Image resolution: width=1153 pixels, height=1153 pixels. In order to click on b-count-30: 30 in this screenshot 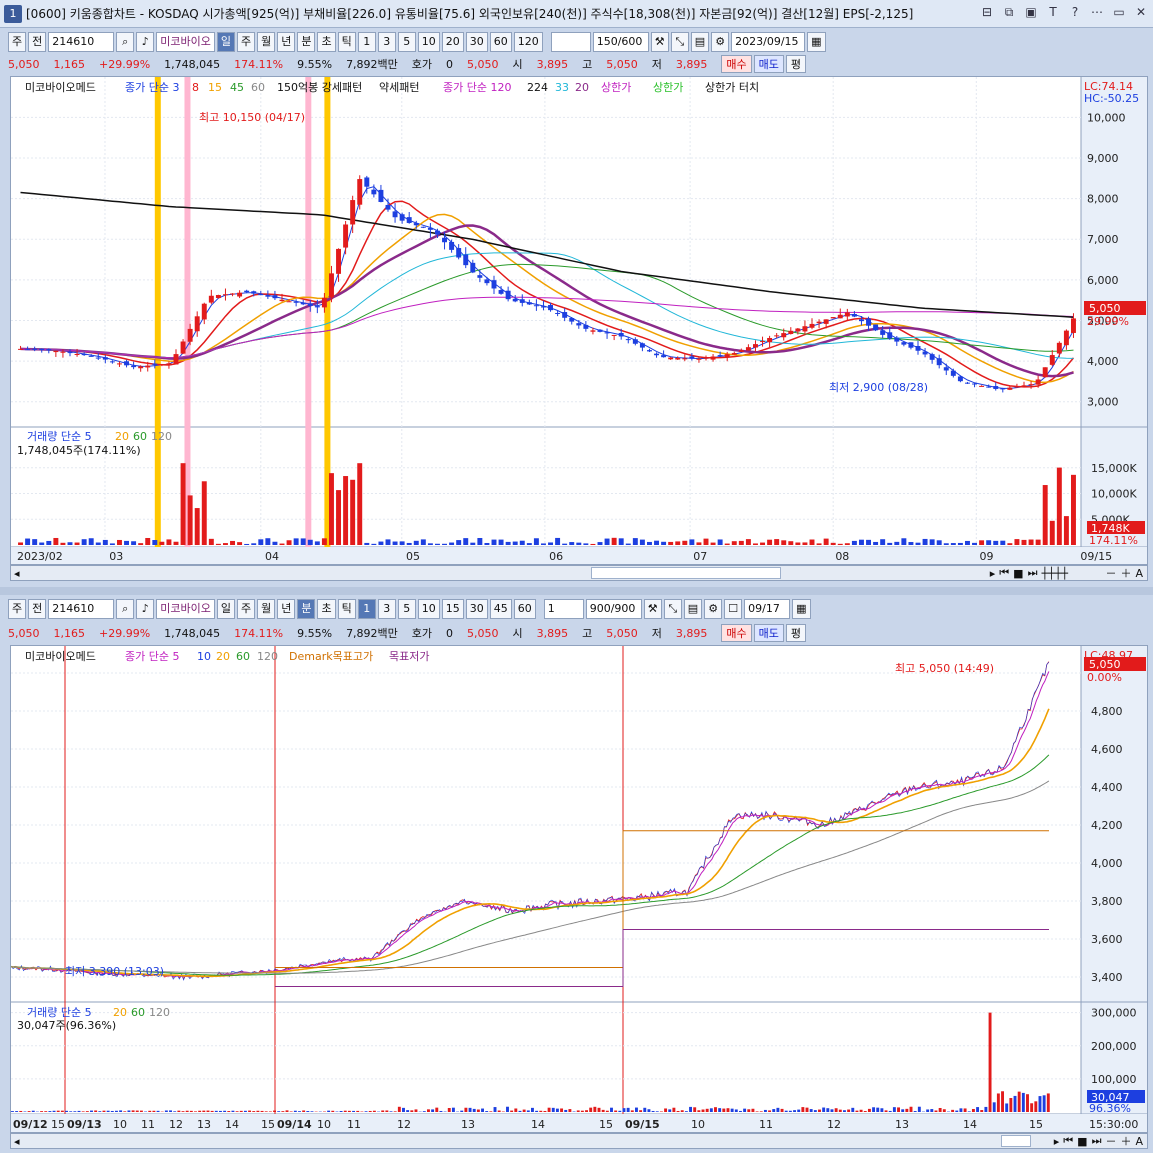, I will do `click(476, 609)`.